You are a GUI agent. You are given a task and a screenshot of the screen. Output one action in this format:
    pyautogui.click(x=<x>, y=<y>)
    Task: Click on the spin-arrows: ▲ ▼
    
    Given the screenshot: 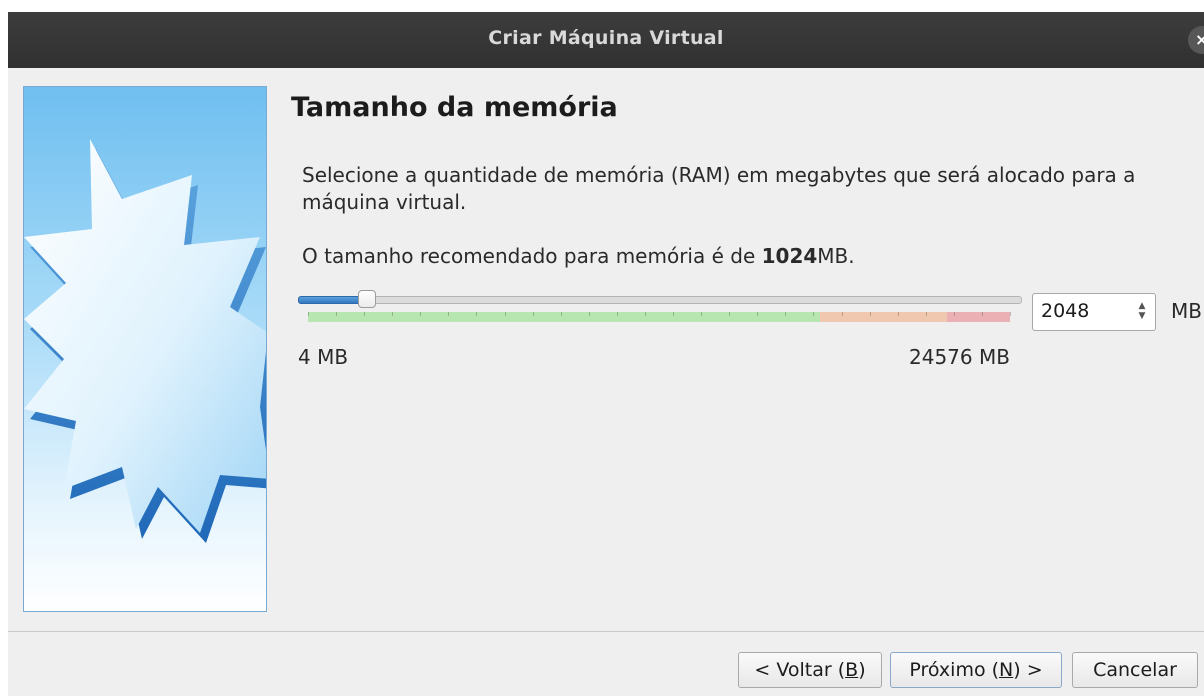 What is the action you would take?
    pyautogui.click(x=1142, y=313)
    